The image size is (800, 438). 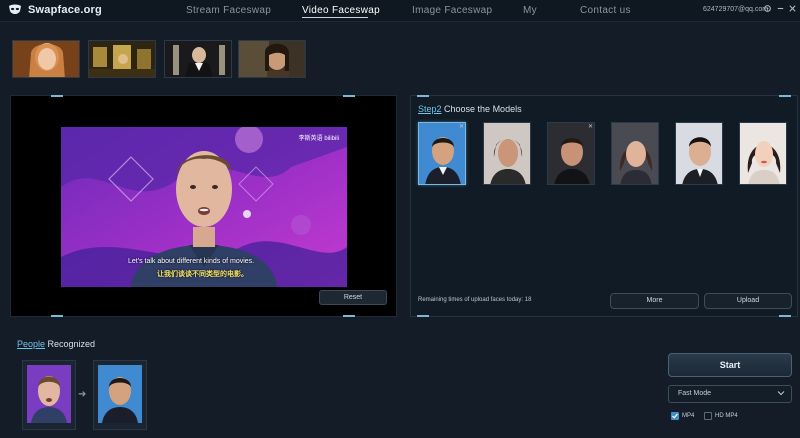 I want to click on arrow-right-icon: ➜, so click(x=82, y=394).